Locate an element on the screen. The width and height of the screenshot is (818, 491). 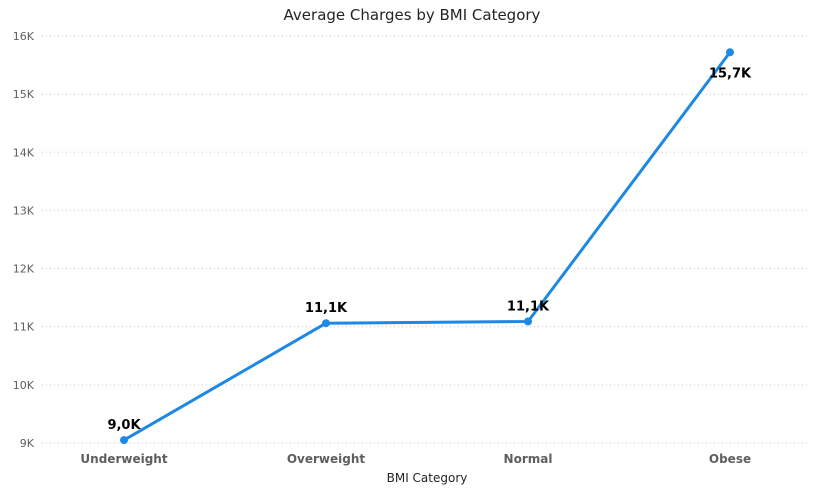
data-label: 15,7K is located at coordinates (730, 73).